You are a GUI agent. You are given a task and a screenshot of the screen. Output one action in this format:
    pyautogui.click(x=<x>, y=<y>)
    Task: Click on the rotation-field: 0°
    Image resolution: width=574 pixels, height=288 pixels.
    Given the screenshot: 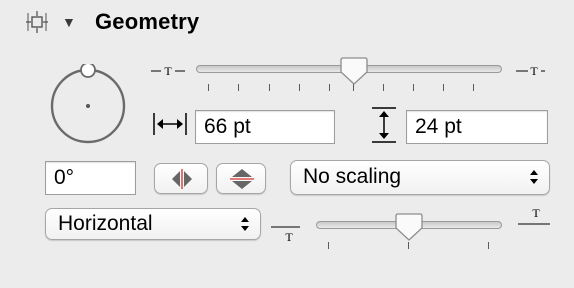 What is the action you would take?
    pyautogui.click(x=90, y=178)
    